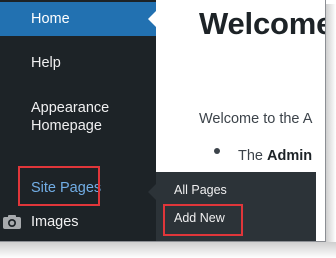  Describe the element at coordinates (217, 151) in the screenshot. I see `bullet-marker` at that location.